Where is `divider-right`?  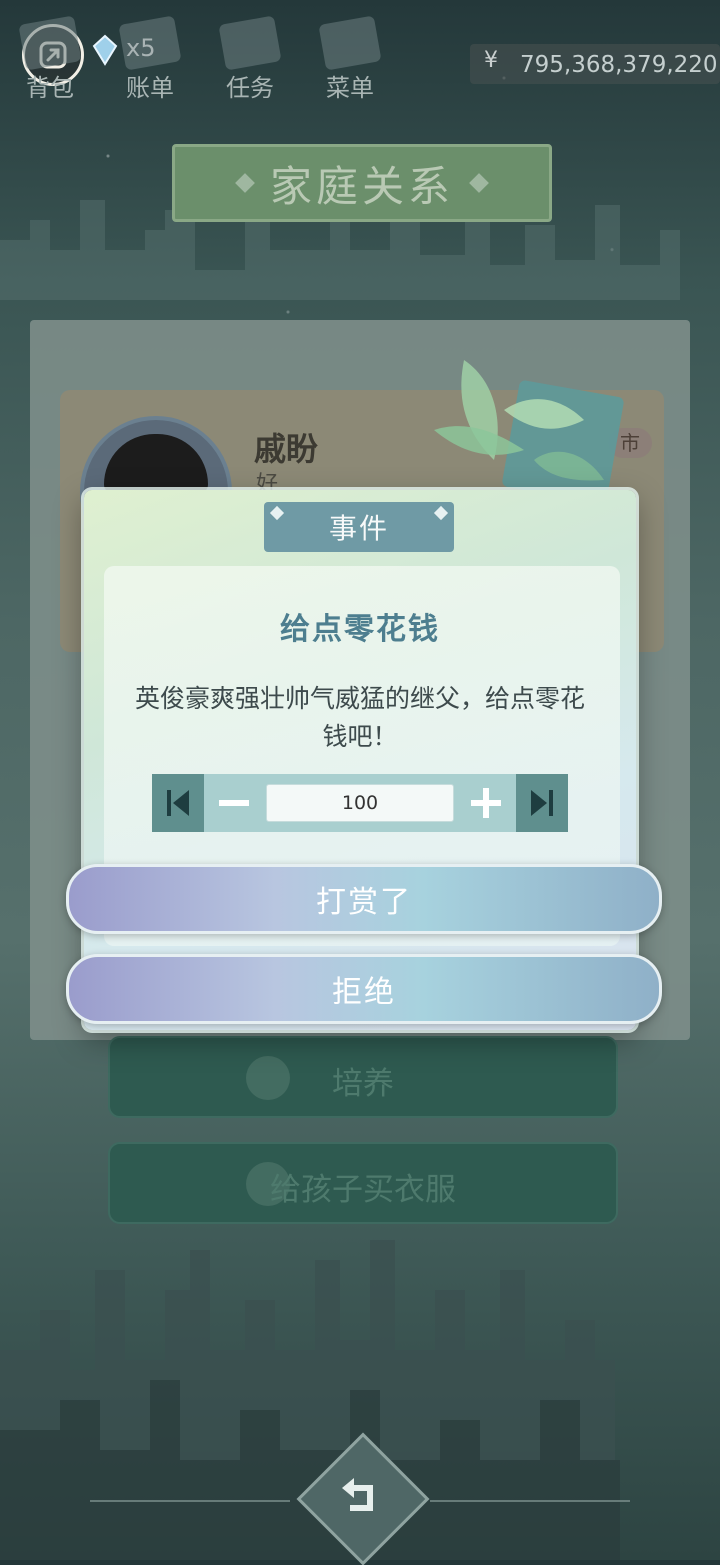 divider-right is located at coordinates (530, 1501).